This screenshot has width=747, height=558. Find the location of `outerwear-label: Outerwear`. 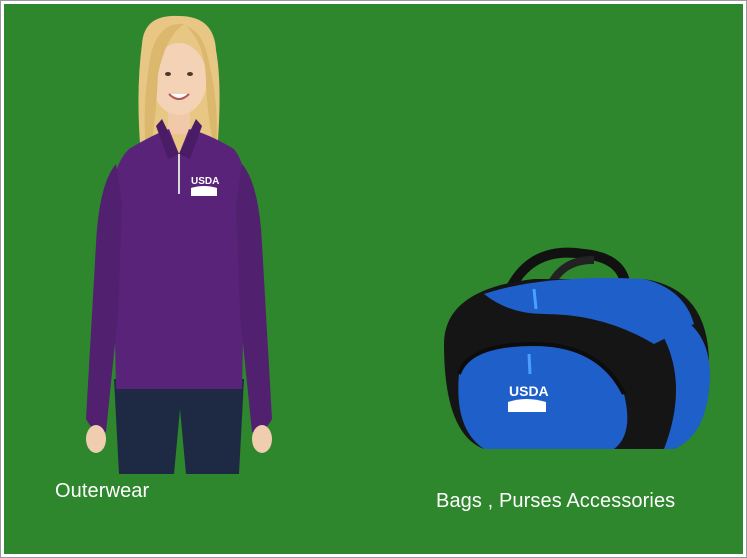

outerwear-label: Outerwear is located at coordinates (102, 491).